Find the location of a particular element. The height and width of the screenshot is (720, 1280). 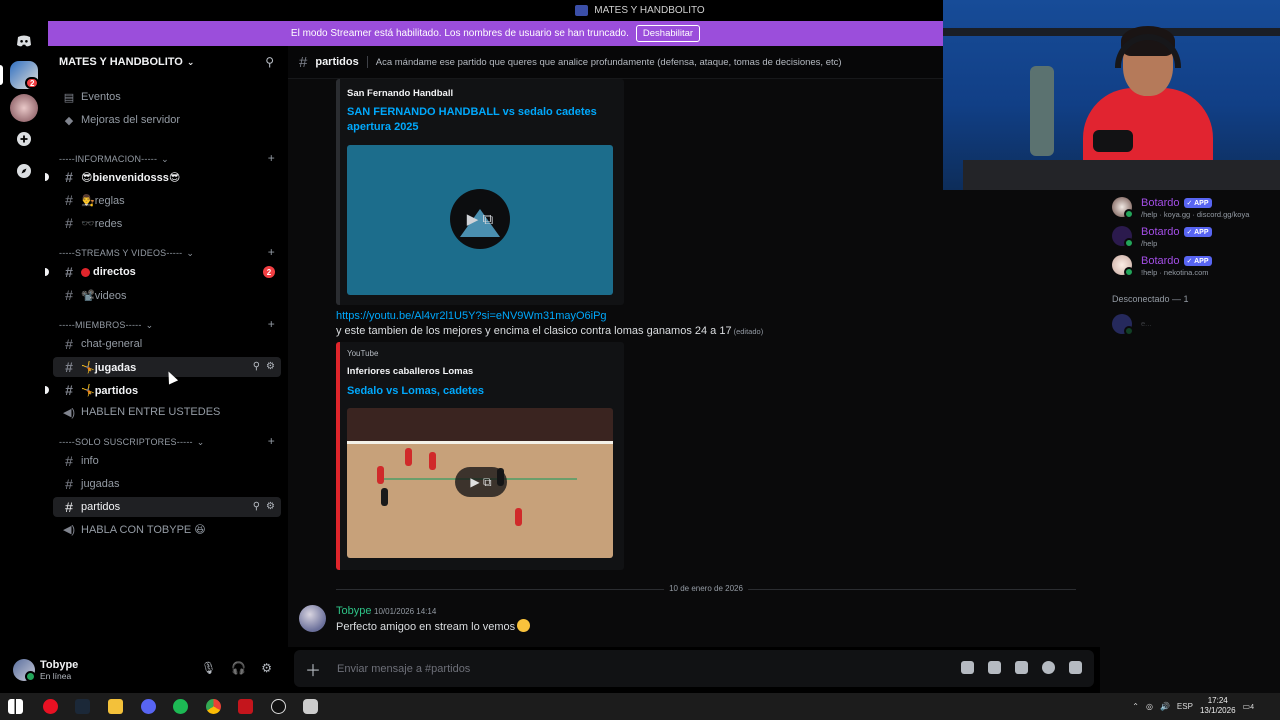

volume-icon: 🔊 is located at coordinates (1165, 706).